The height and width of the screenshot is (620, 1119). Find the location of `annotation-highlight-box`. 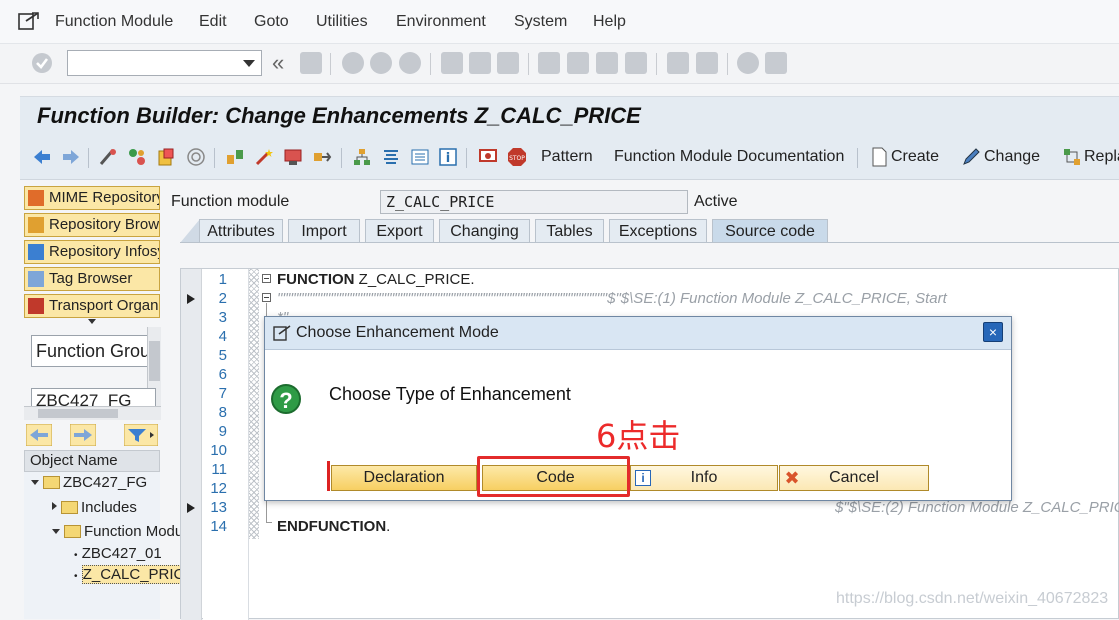

annotation-highlight-box is located at coordinates (553, 476).